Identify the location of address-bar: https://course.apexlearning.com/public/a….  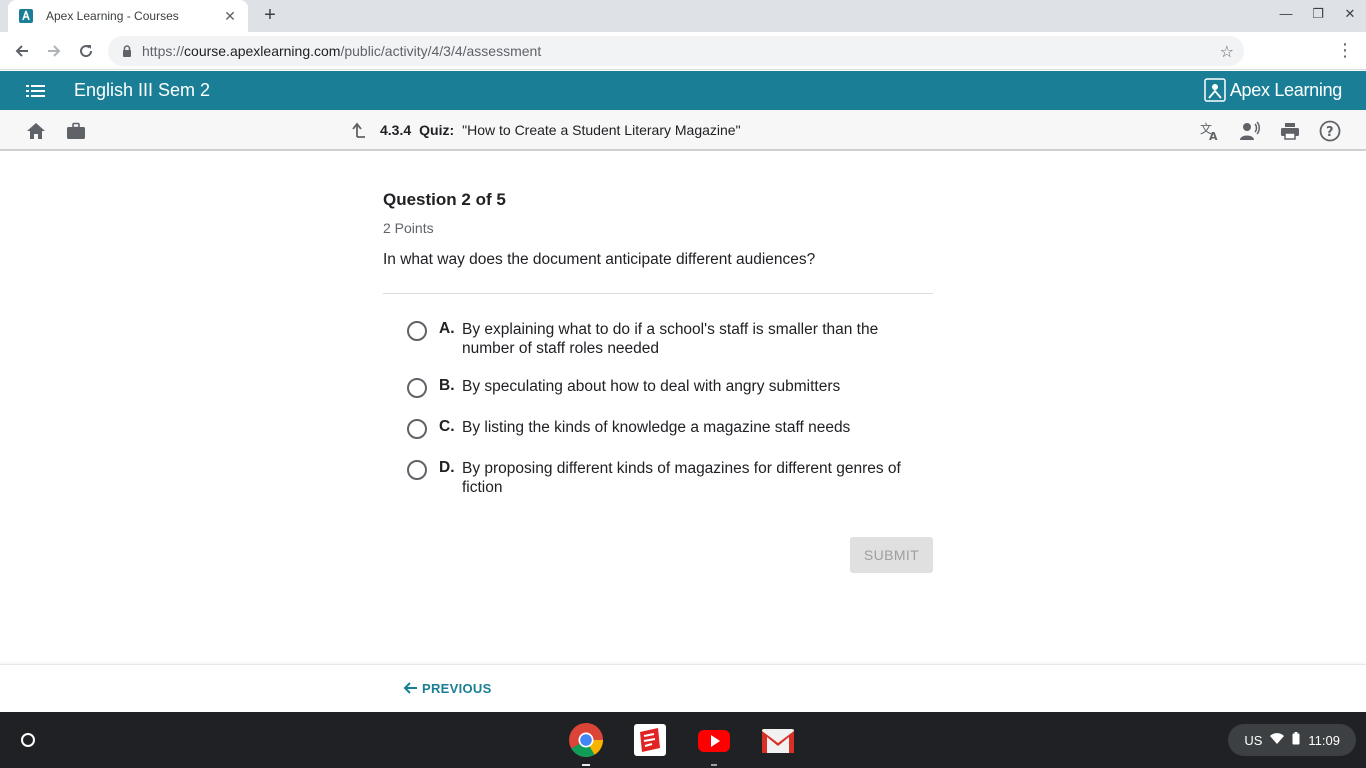
(676, 51).